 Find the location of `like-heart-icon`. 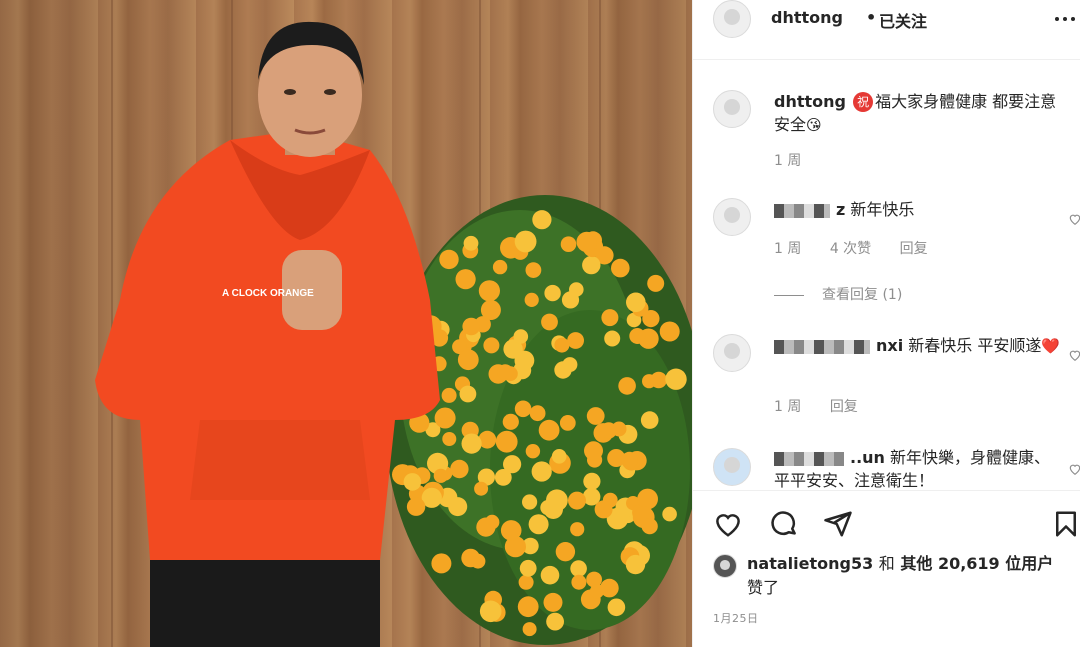

like-heart-icon is located at coordinates (728, 524).